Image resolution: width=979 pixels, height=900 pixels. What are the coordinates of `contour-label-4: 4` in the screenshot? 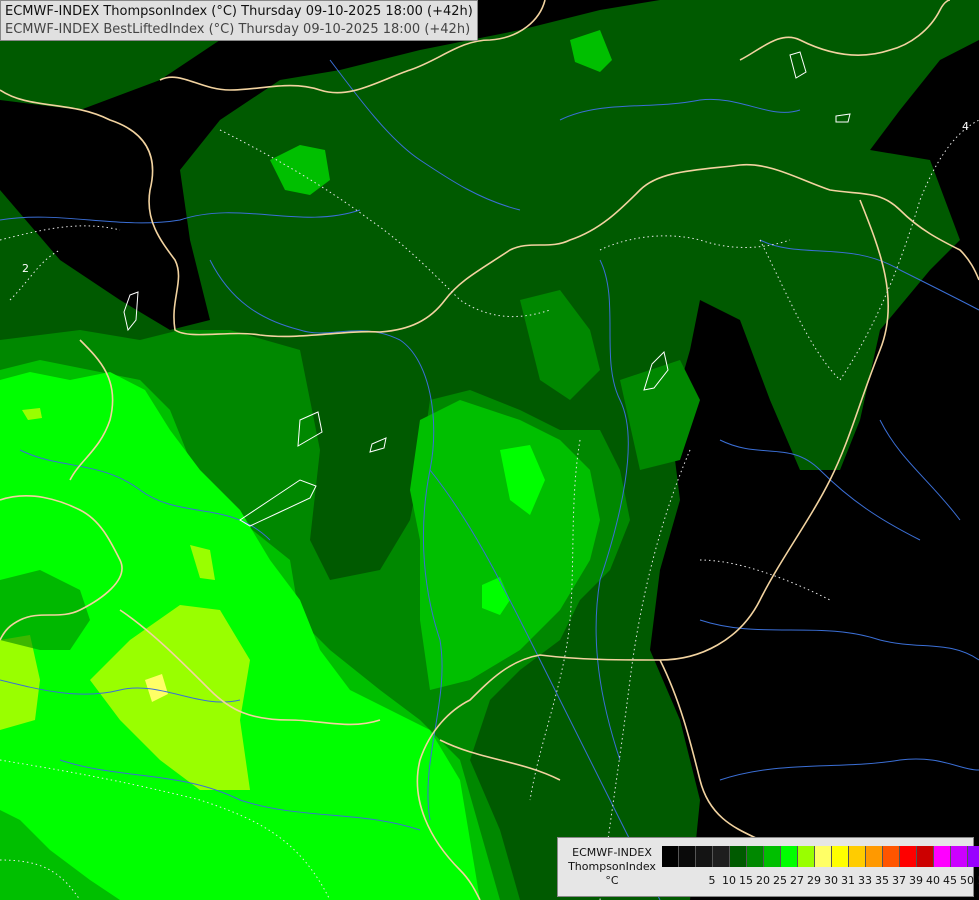 It's located at (965, 126).